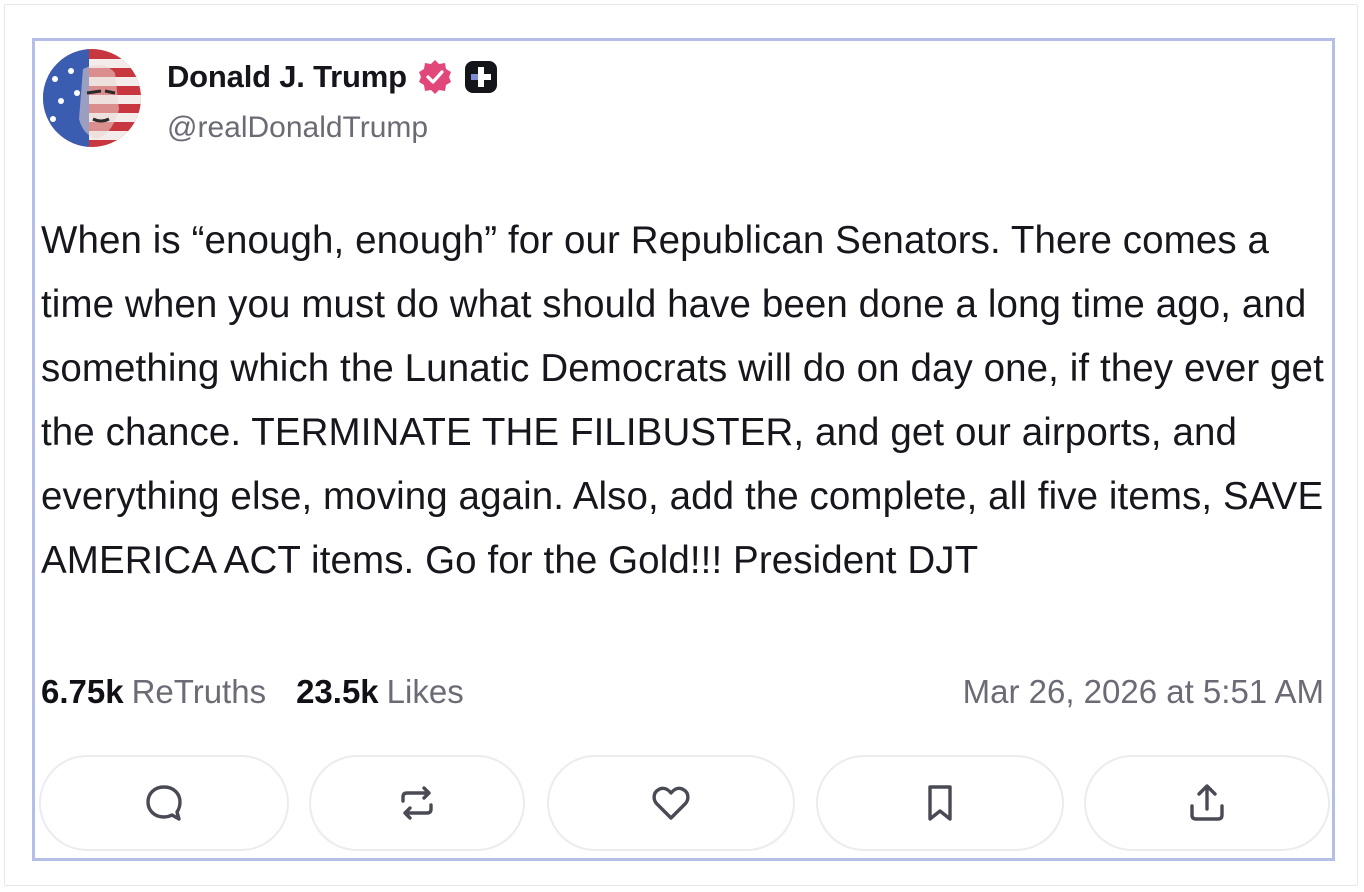  Describe the element at coordinates (92, 98) in the screenshot. I see `avatar` at that location.